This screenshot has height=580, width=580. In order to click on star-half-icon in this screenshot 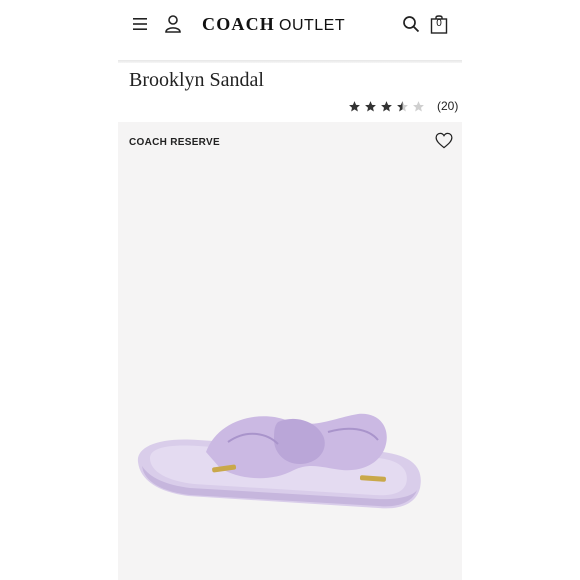, I will do `click(402, 105)`.